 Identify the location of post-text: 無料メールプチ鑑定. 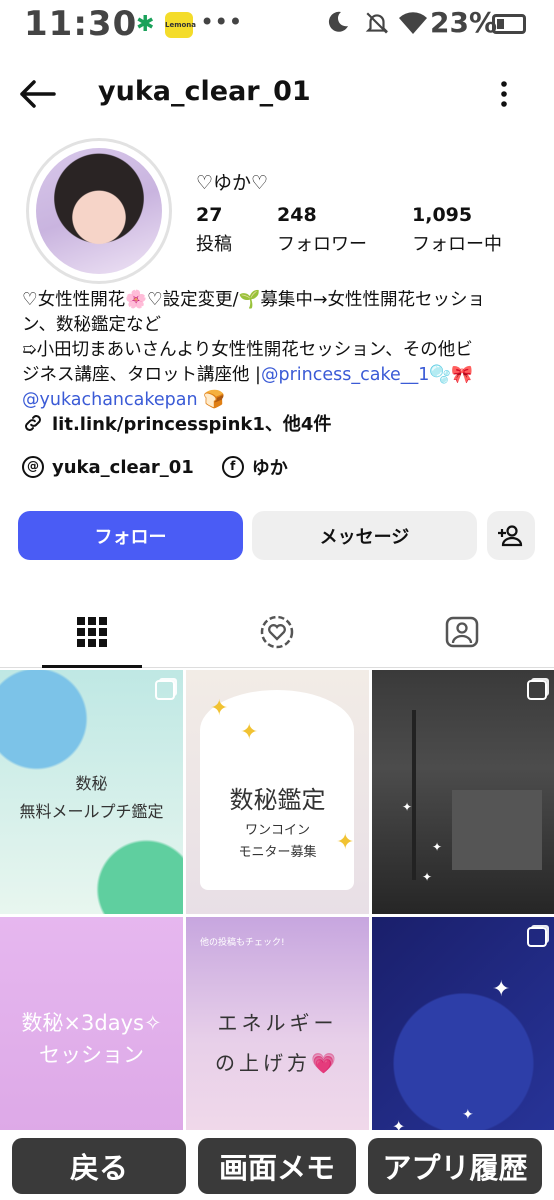
(91, 811).